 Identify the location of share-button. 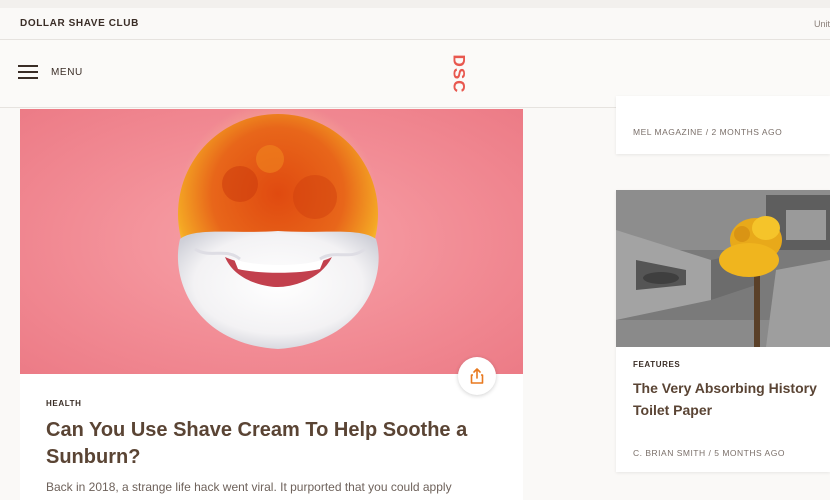
(477, 376).